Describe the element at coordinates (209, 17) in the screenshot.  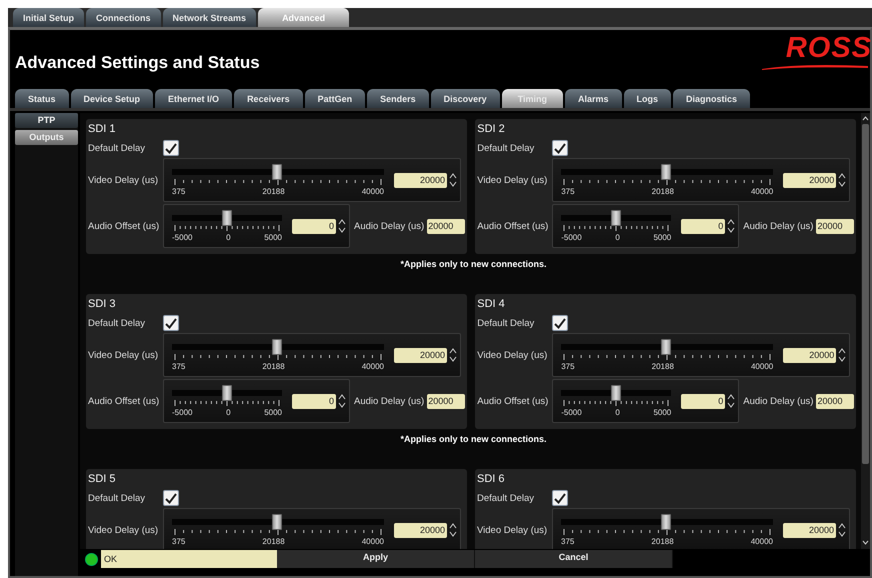
I see `tab: Network Streams` at that location.